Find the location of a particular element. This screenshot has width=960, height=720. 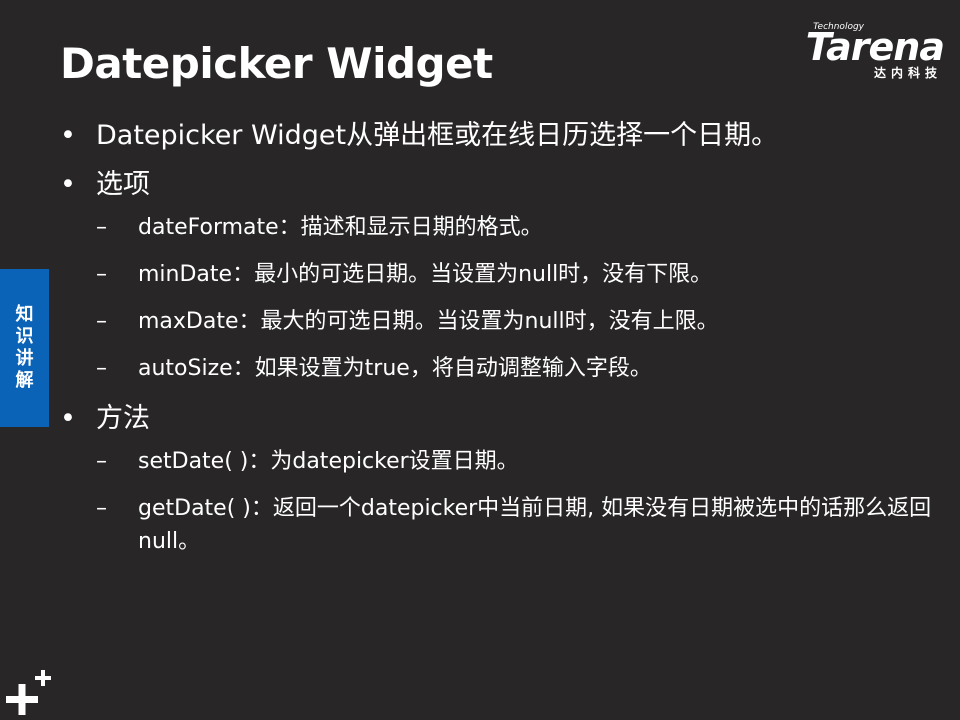

logo-chinese-name: 达内科技 is located at coordinates (907, 73).